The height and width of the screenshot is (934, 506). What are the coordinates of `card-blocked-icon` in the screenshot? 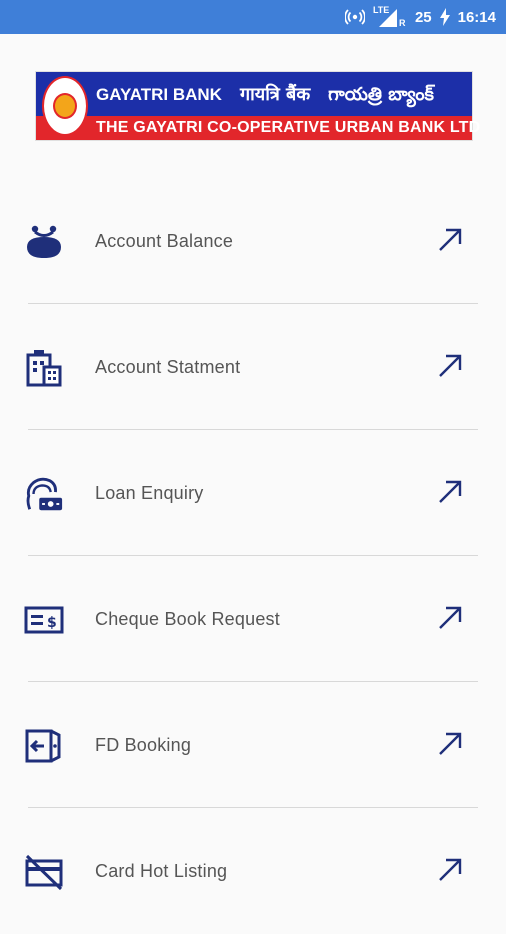 It's located at (44, 872).